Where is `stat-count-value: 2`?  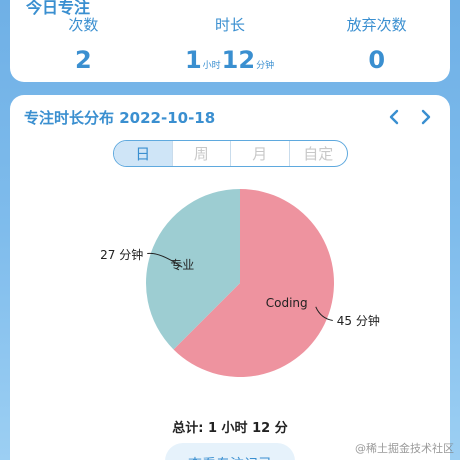 stat-count-value: 2 is located at coordinates (83, 61).